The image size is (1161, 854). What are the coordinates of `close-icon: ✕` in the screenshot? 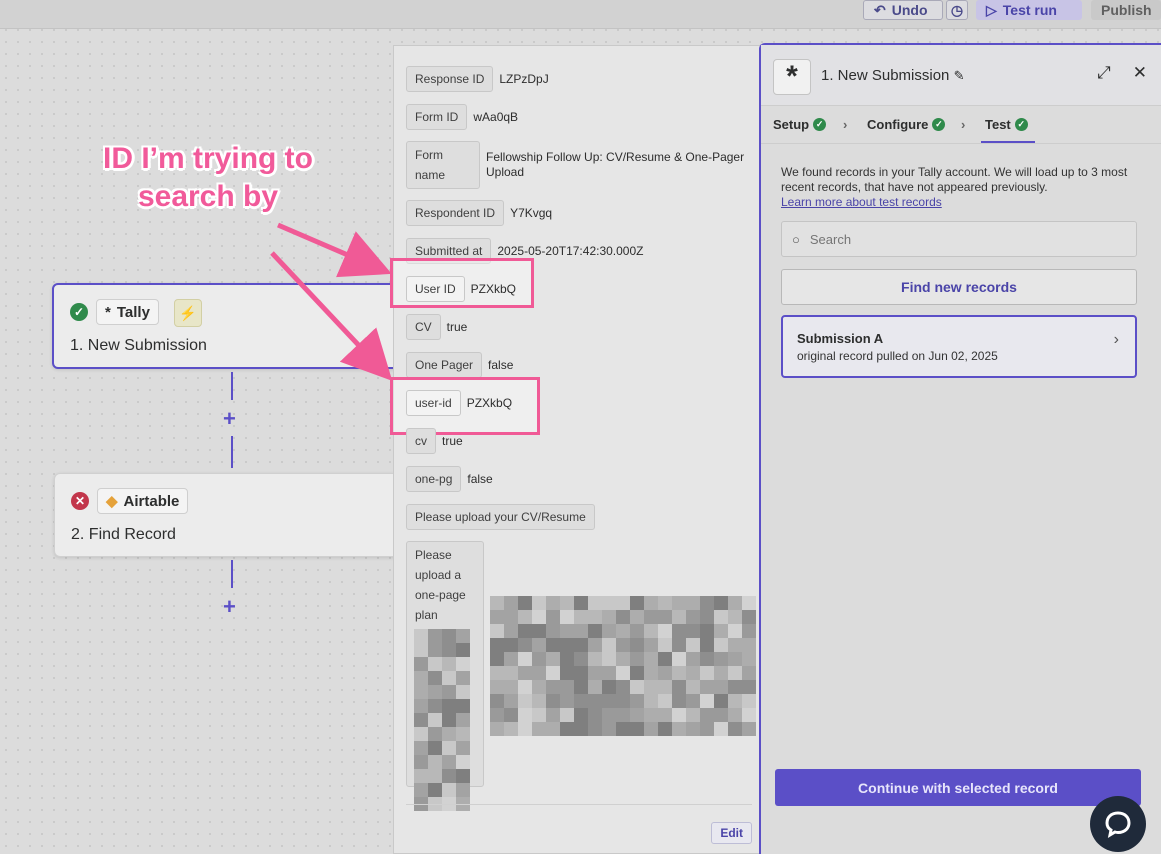 It's located at (1140, 73).